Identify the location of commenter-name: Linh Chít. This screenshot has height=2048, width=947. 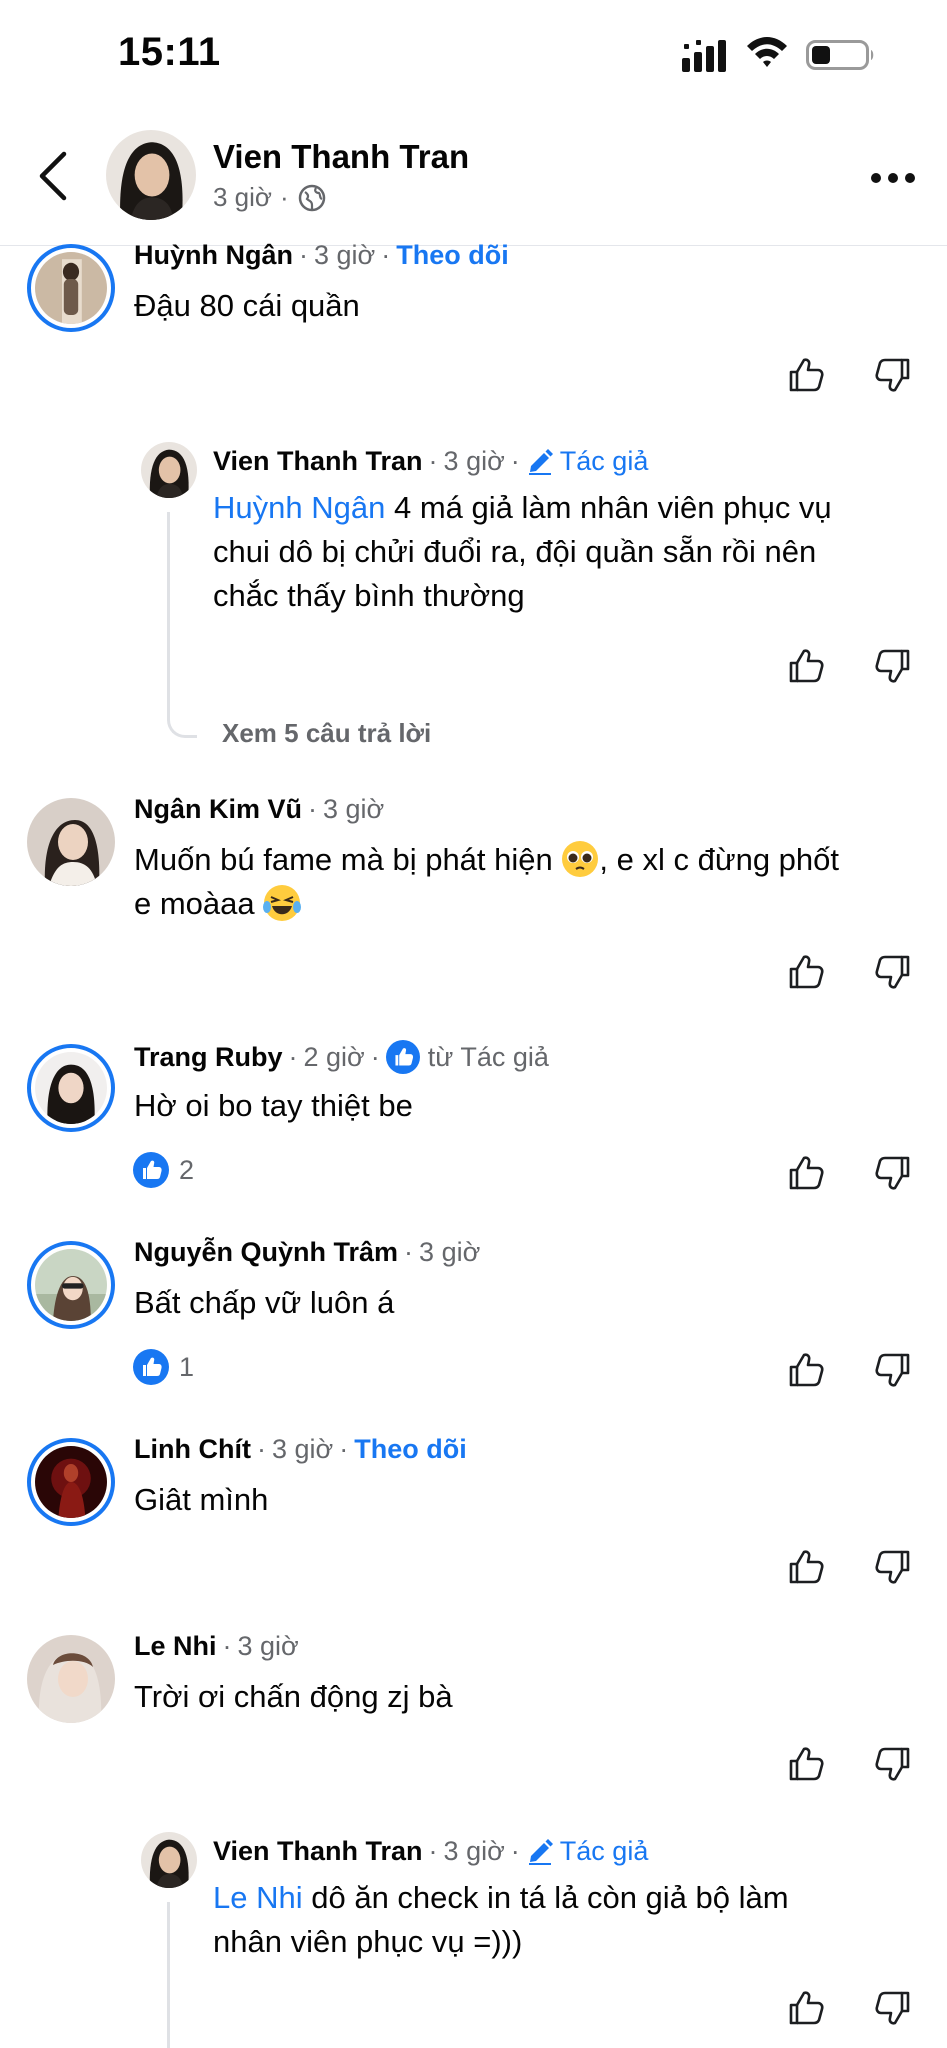
(192, 1449).